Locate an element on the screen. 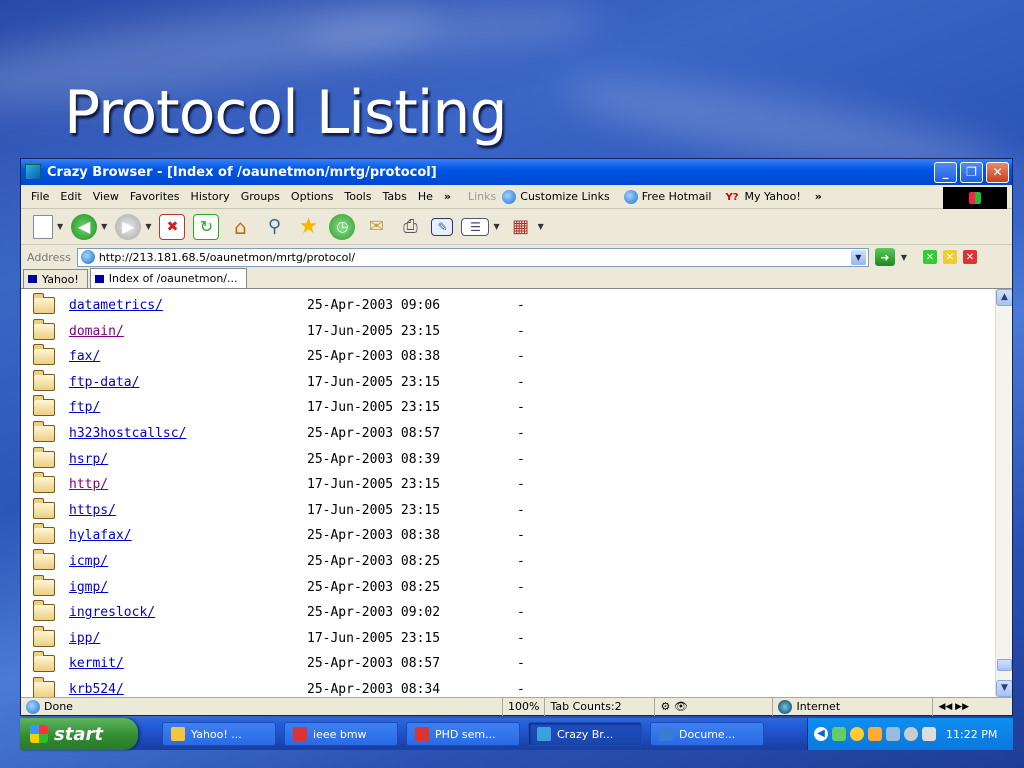  tray-sync-icon is located at coordinates (893, 734).